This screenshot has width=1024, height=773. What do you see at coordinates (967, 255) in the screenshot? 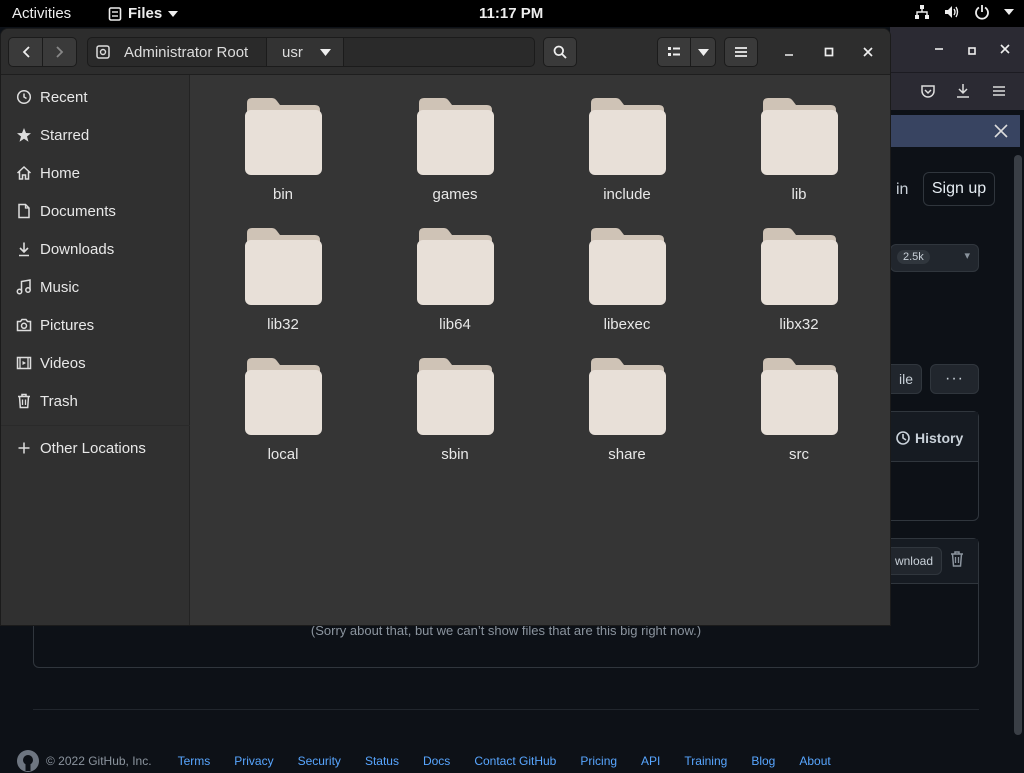
I see `caret-down-icon: ▾` at bounding box center [967, 255].